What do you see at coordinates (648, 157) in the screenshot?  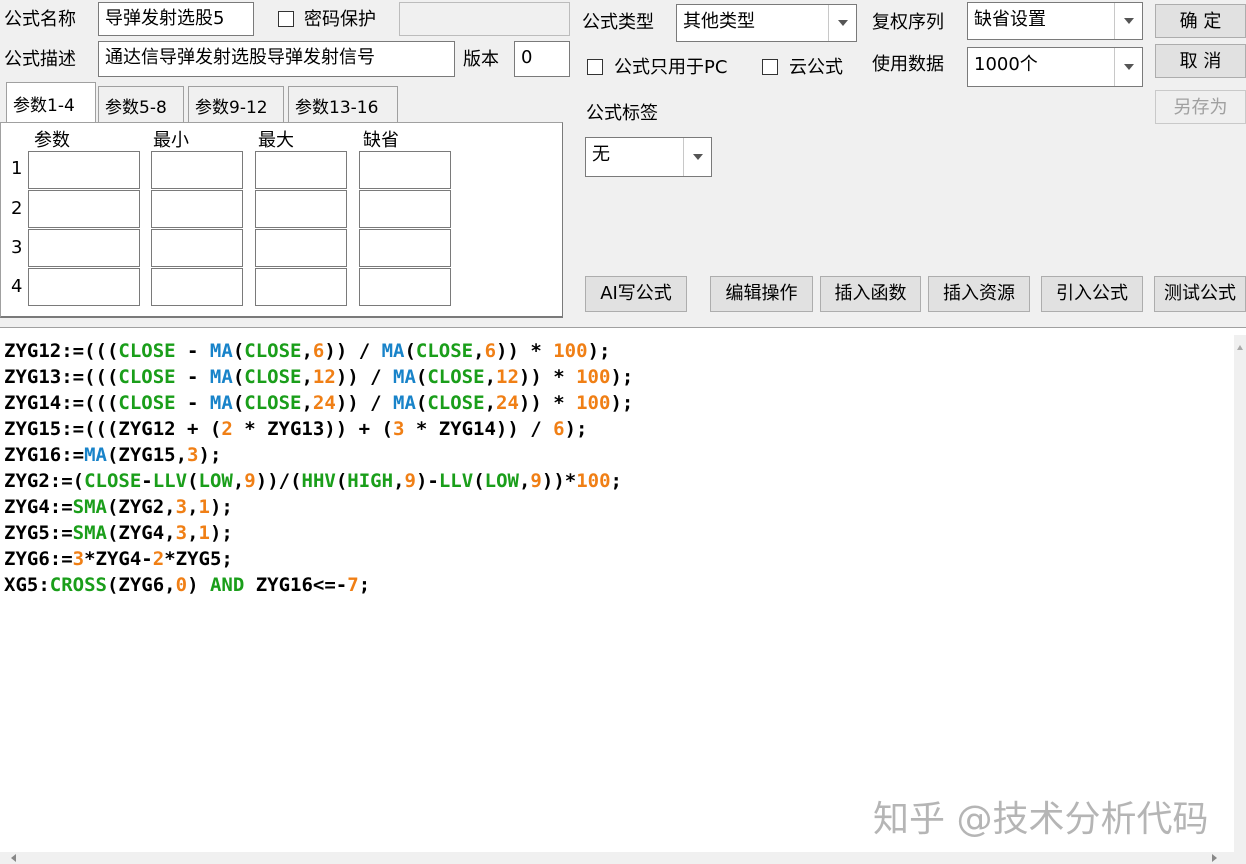 I see `formula-tag-select: 无` at bounding box center [648, 157].